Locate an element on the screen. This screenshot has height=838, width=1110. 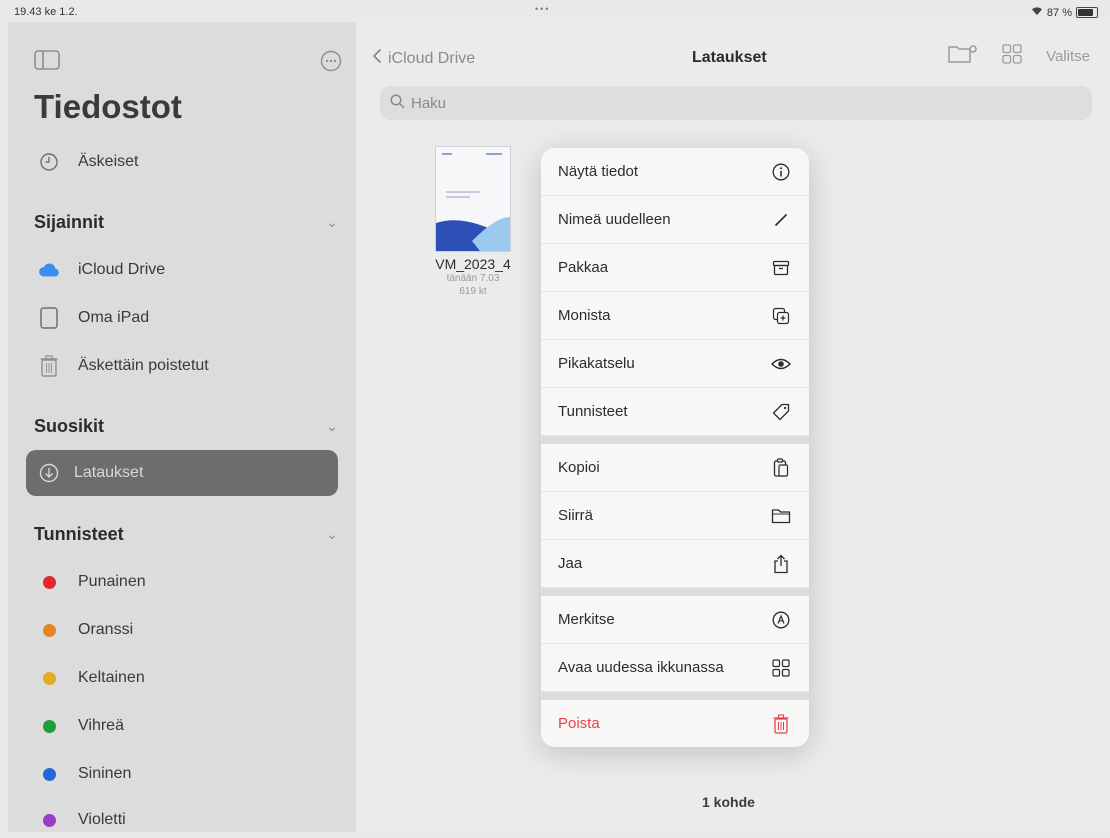
sidebar-item-label: Lataukset is located at coordinates (109, 472).